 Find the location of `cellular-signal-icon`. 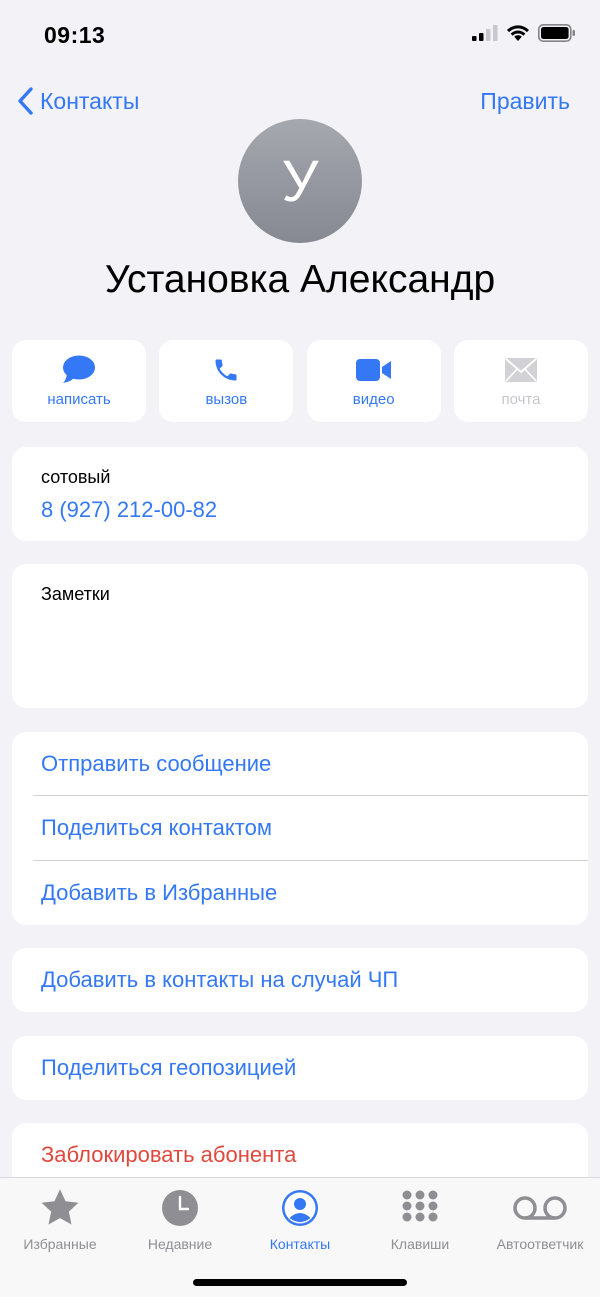

cellular-signal-icon is located at coordinates (485, 33).